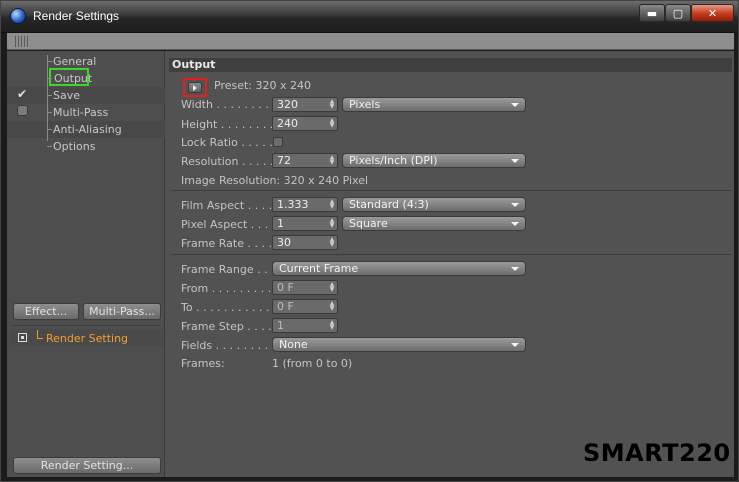 The image size is (739, 482). Describe the element at coordinates (369, 17) in the screenshot. I see `title-bar: Render Settings ▬ ▢ ✕` at that location.